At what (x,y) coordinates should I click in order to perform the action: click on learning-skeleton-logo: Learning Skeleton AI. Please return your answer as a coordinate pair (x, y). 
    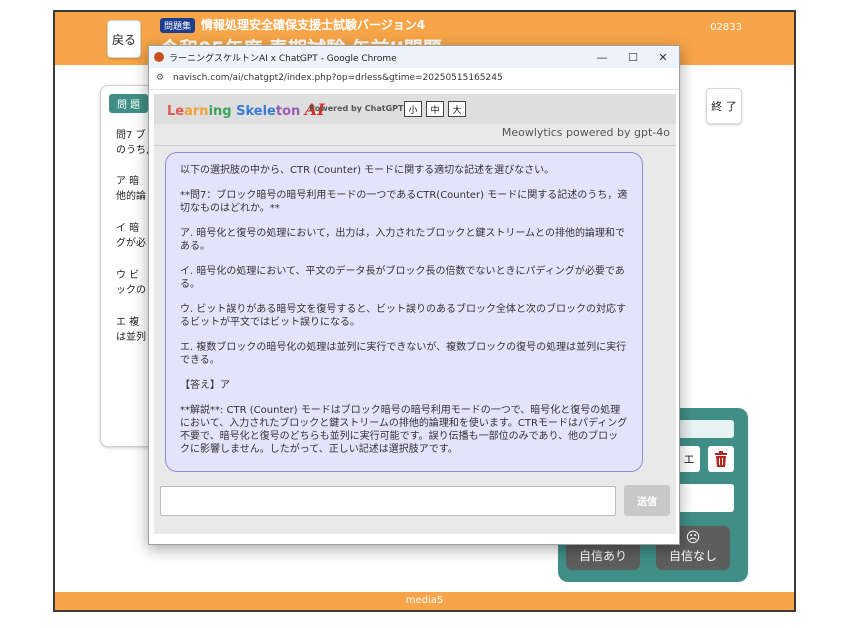
    Looking at the image, I should click on (246, 109).